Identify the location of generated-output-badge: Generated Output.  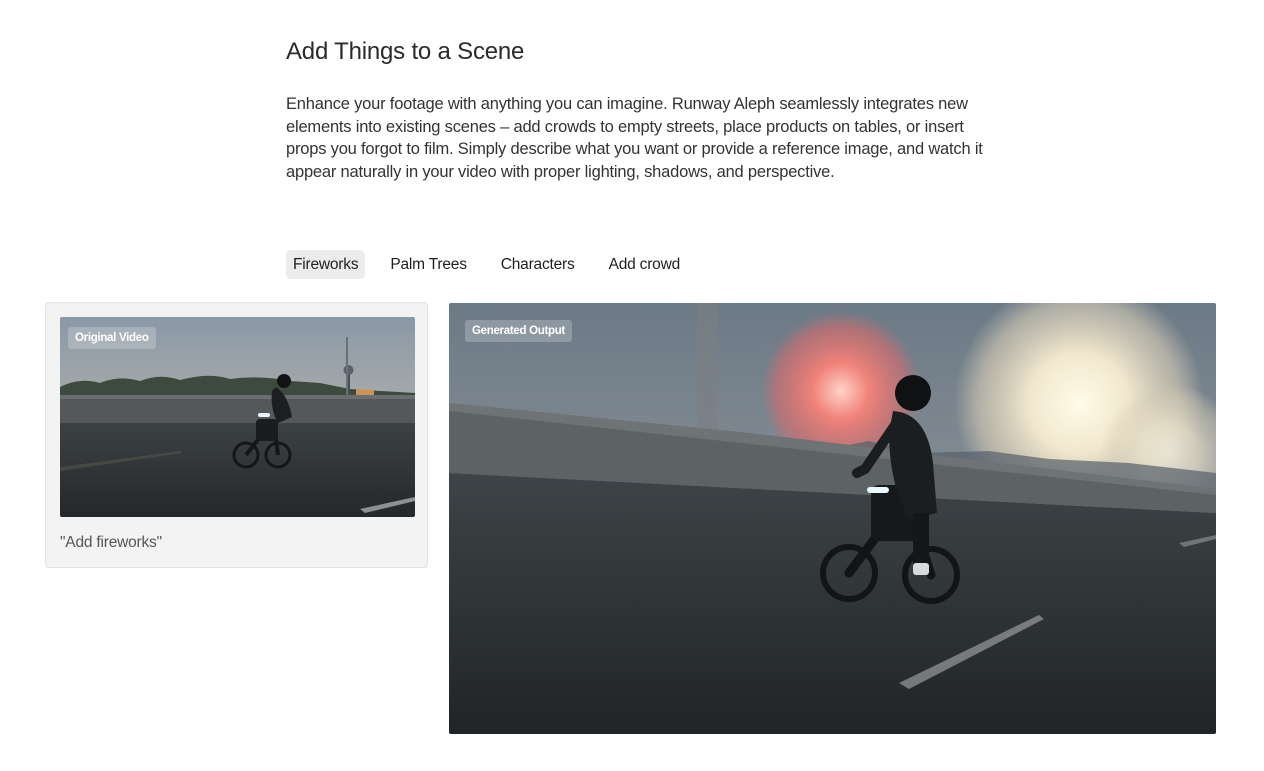
(518, 331).